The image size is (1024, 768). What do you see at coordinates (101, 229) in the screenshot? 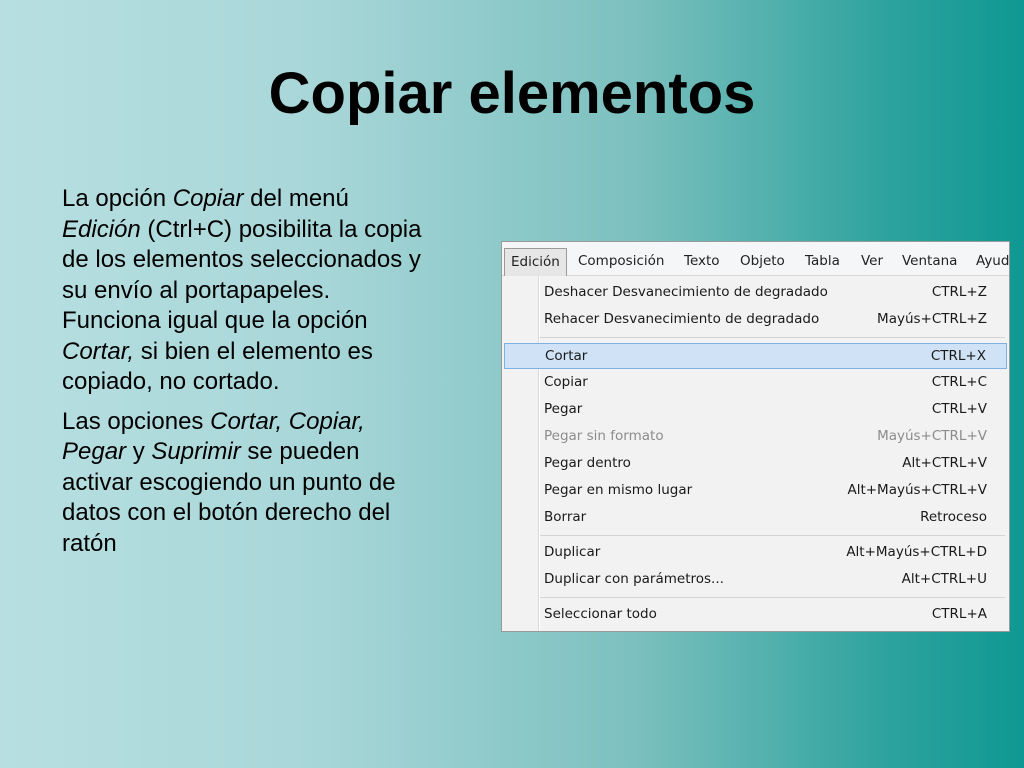
I see `p1-italic-2: Edición` at bounding box center [101, 229].